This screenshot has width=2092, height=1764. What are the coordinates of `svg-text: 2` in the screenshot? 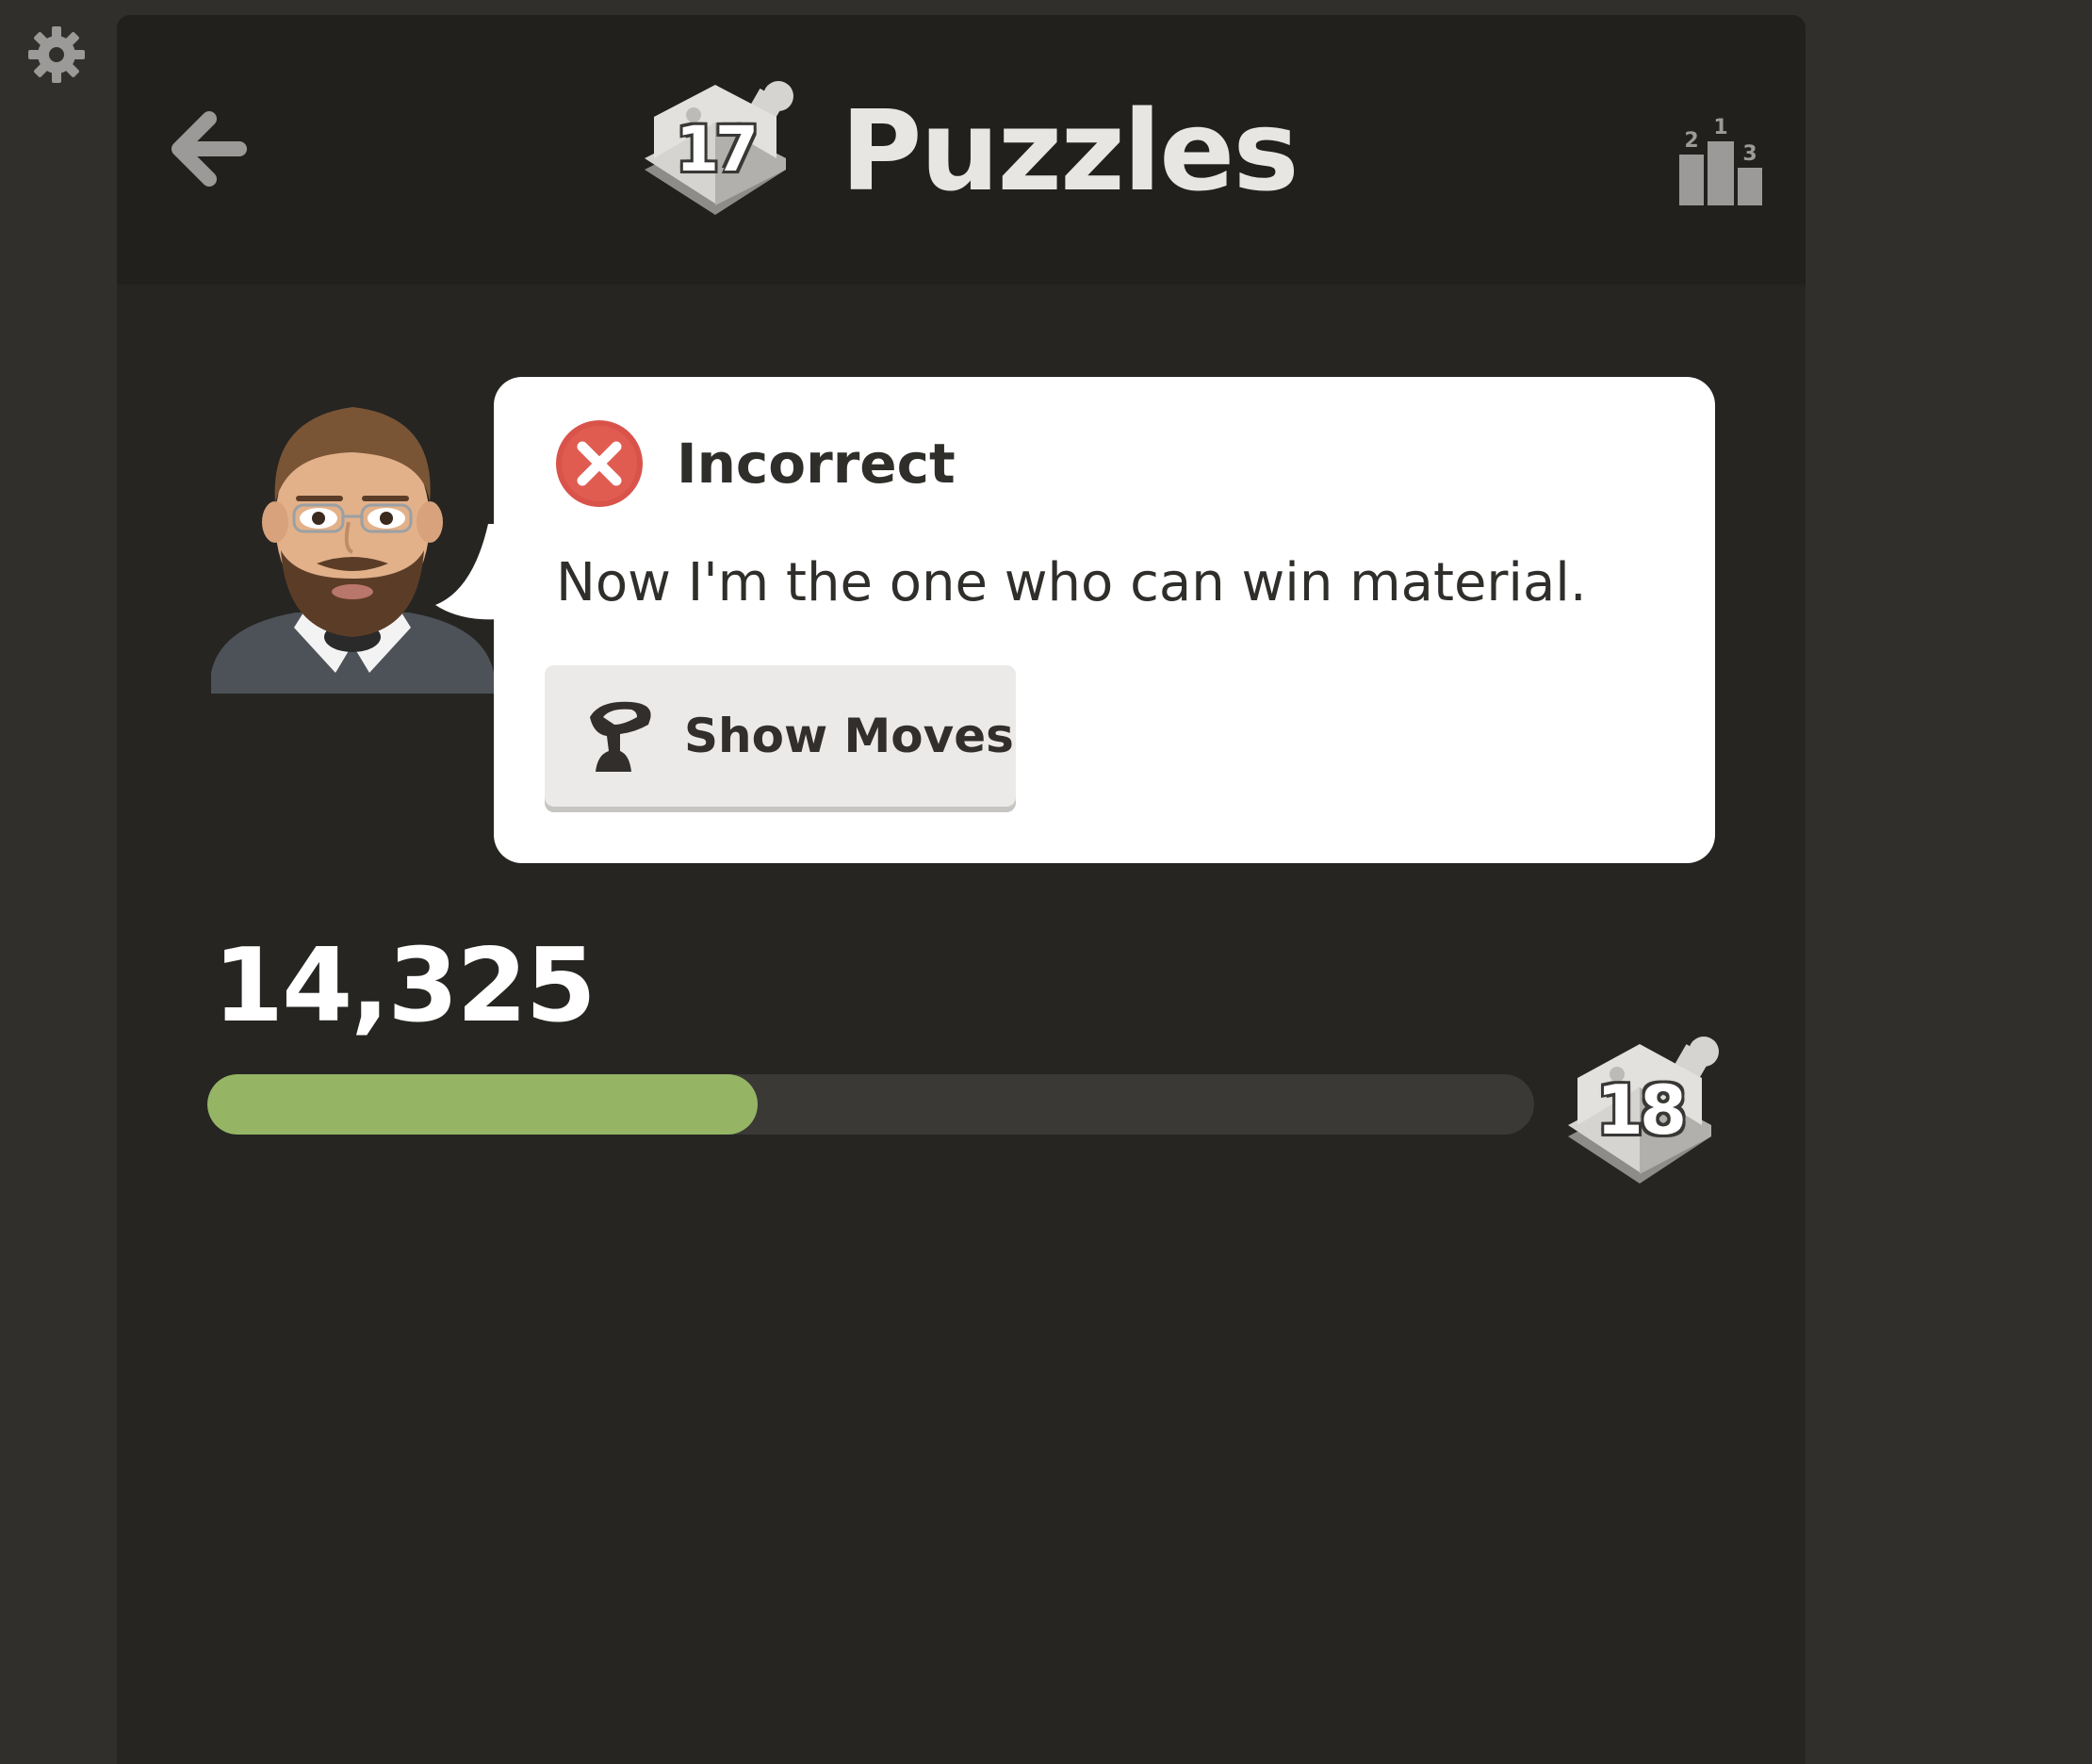 It's located at (1691, 141).